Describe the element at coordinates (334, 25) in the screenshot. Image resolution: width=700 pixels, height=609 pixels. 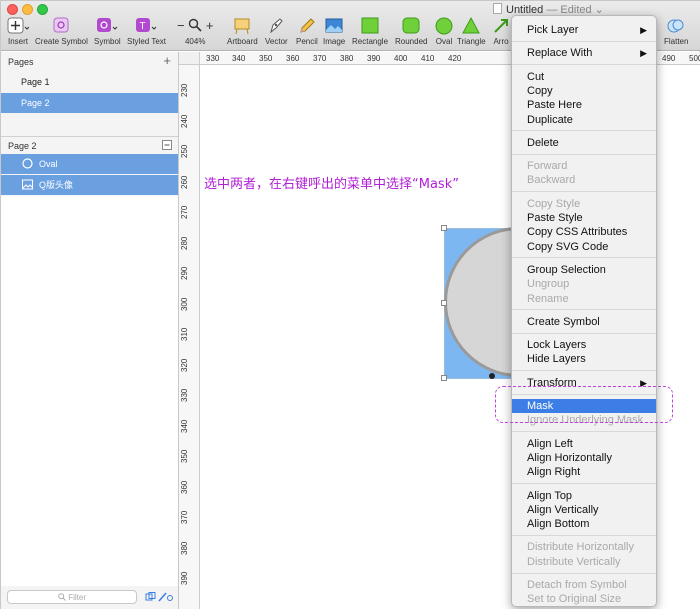
I see `image-icon` at that location.